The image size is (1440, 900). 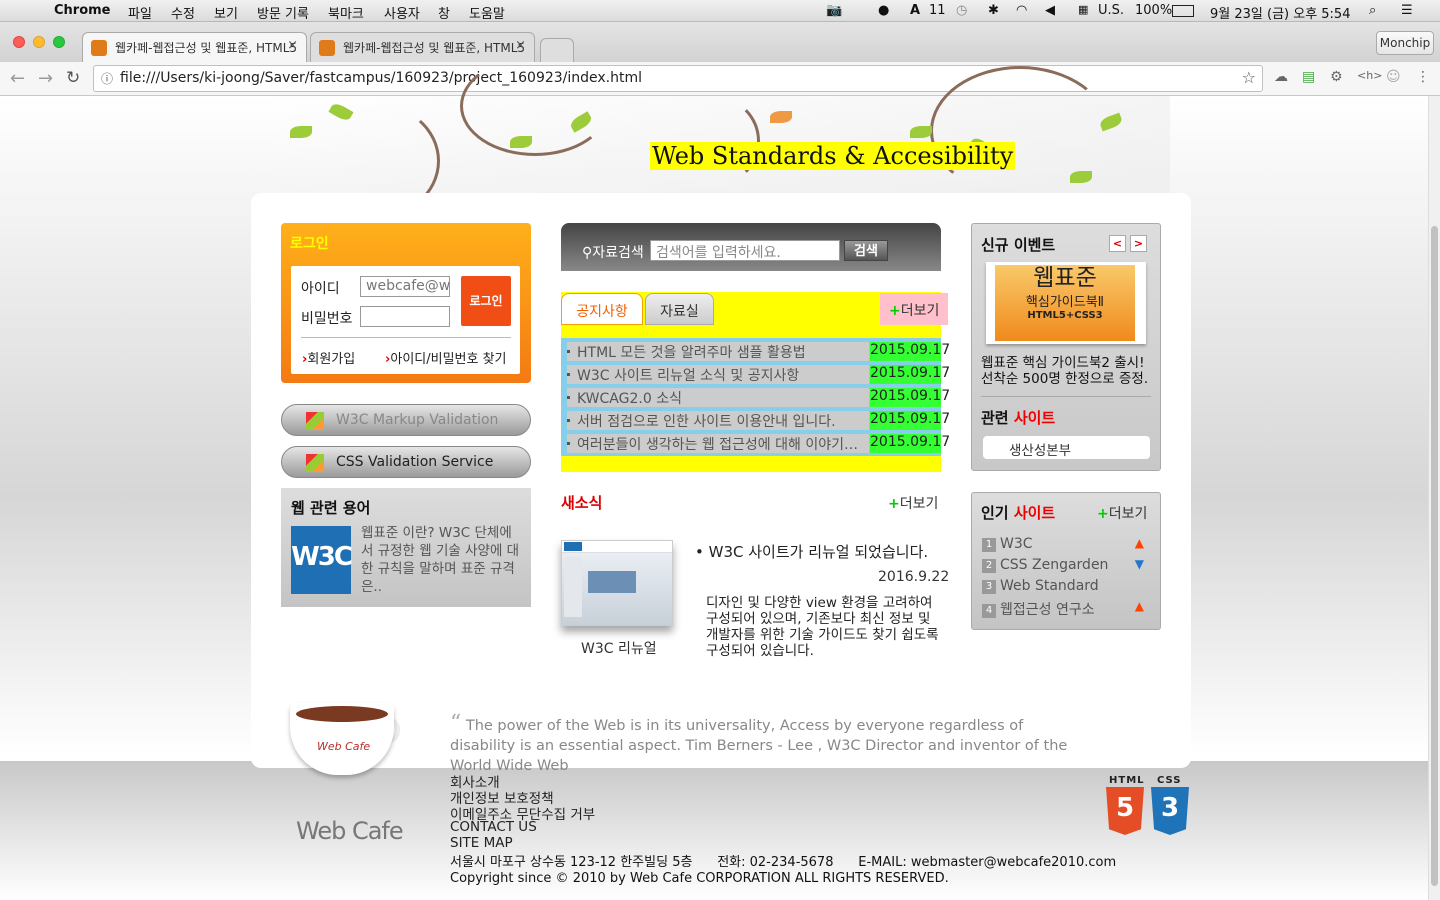 I want to click on tab-inactive: 웹카페-웹접근성 및 웹표준, HTML5 ×, so click(x=422, y=47).